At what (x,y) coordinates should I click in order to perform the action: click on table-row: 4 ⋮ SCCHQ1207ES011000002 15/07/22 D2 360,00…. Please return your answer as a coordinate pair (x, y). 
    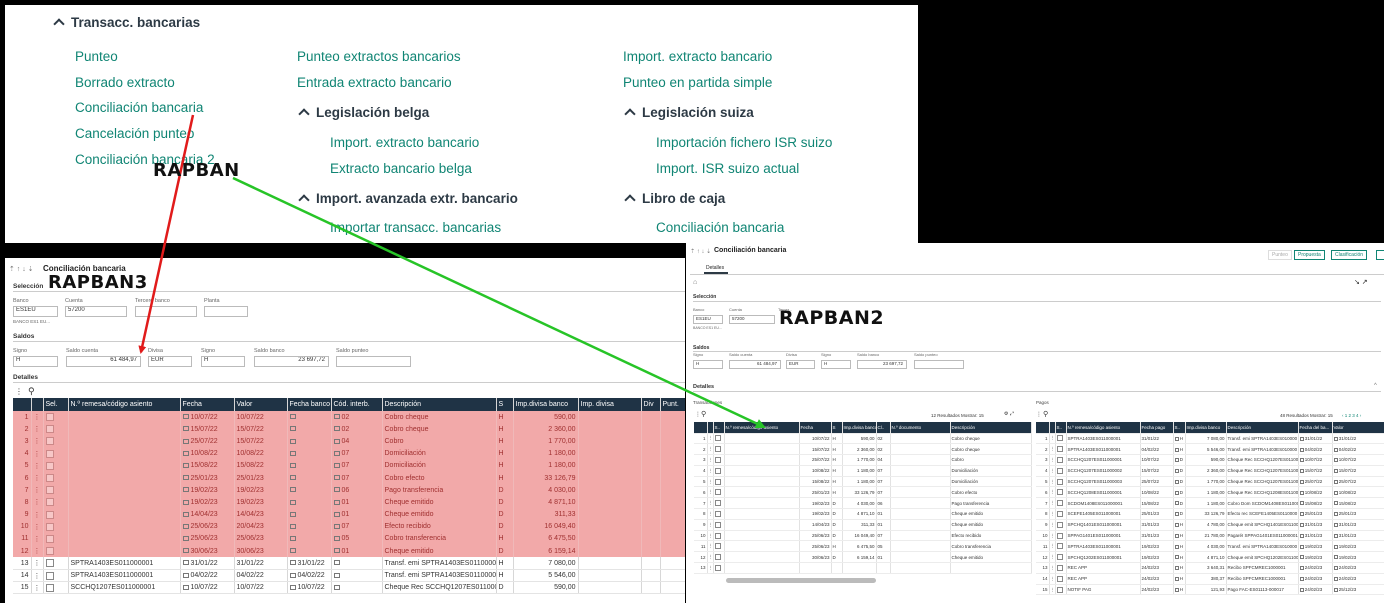
    Looking at the image, I should click on (1210, 471).